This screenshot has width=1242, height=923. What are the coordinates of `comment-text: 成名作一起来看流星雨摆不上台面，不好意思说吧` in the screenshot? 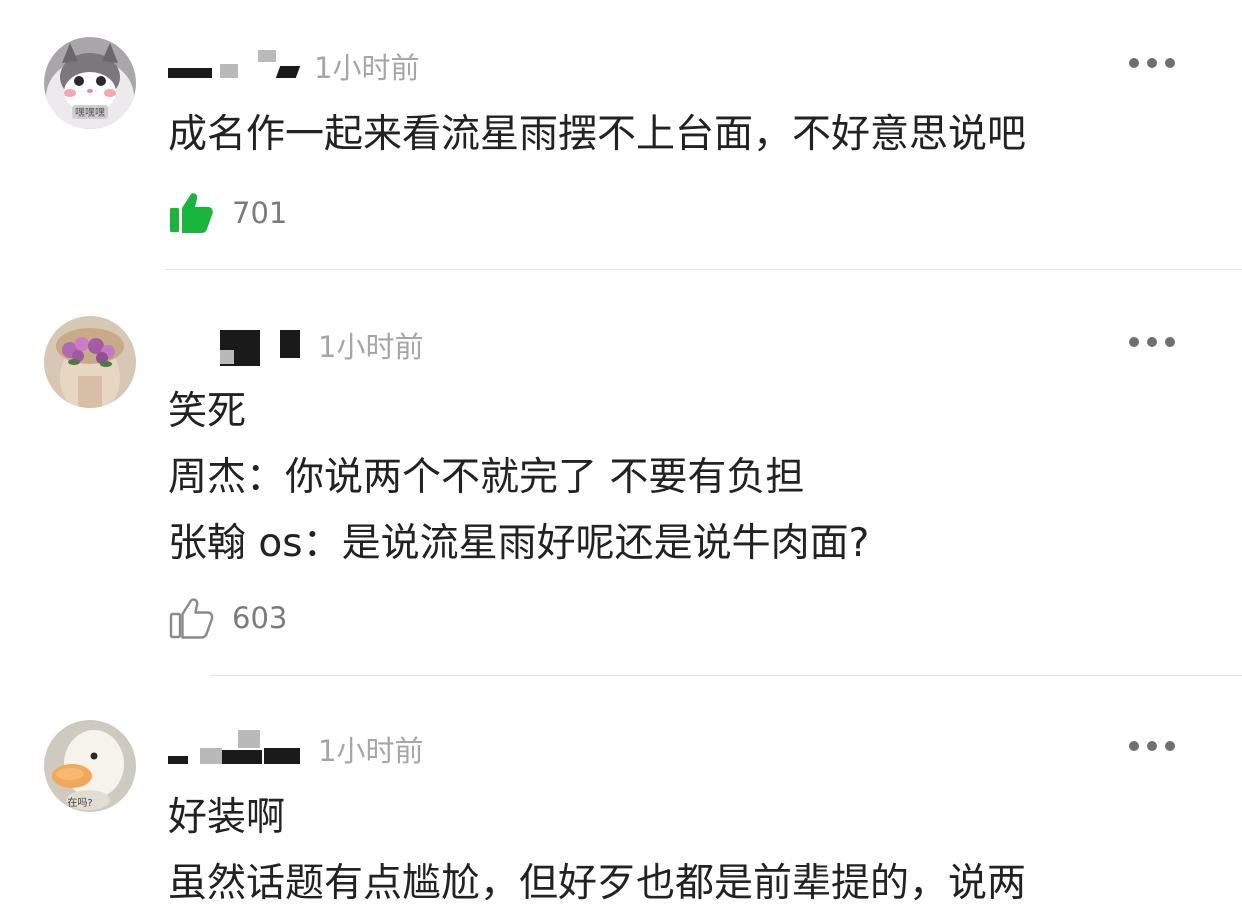 It's located at (597, 135).